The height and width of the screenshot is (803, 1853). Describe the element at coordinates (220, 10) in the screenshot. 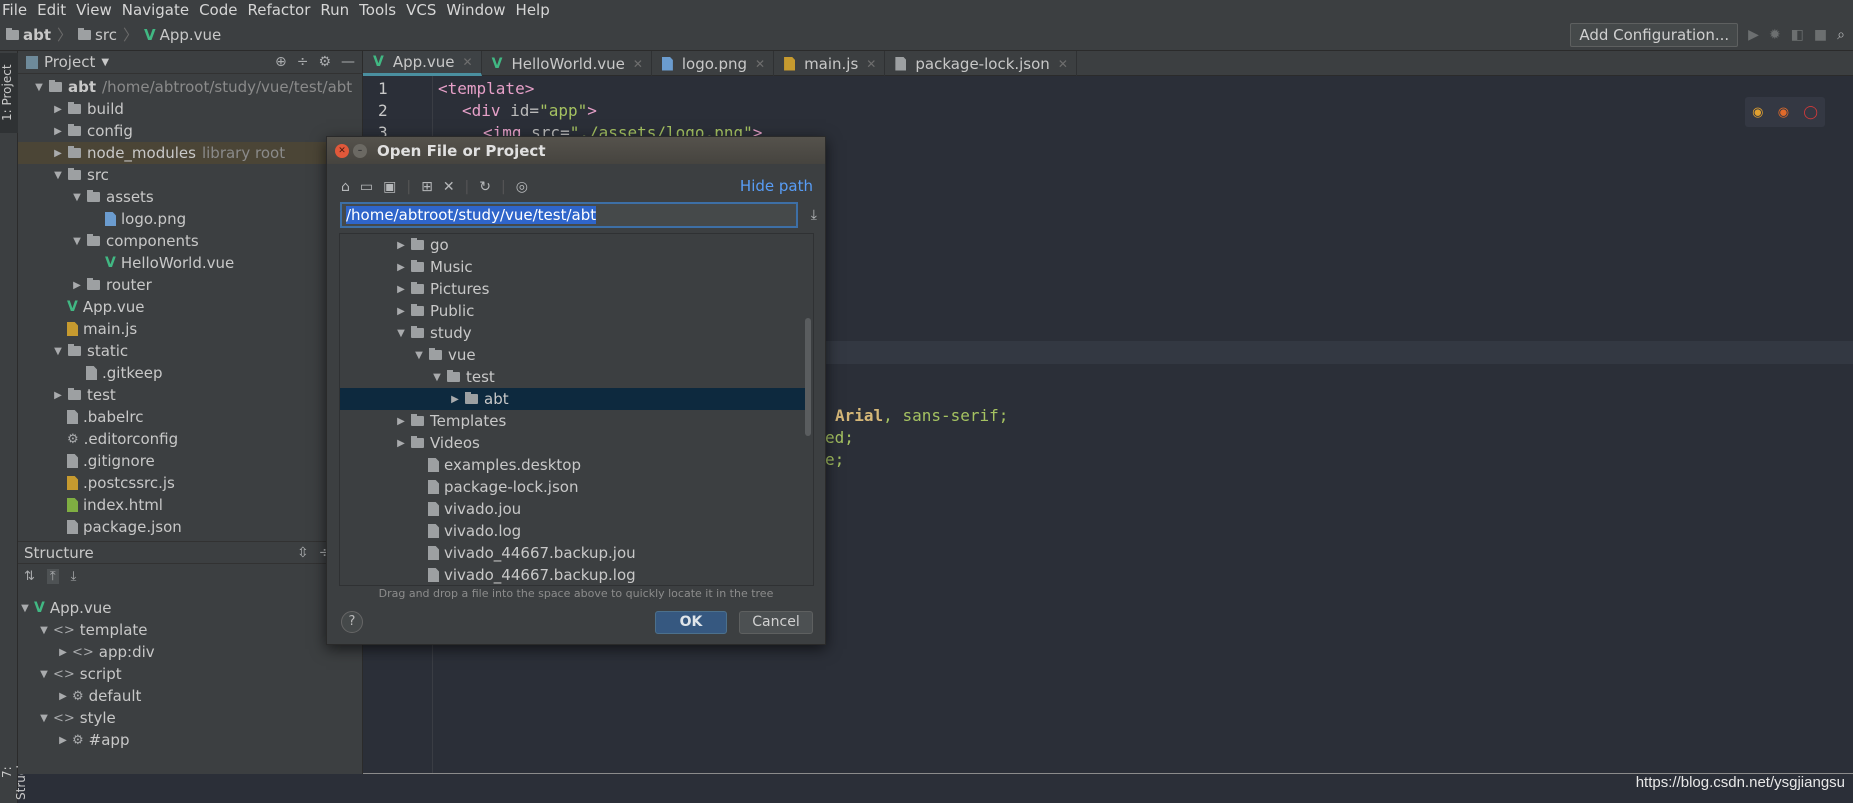

I see `menu-code: Code` at that location.